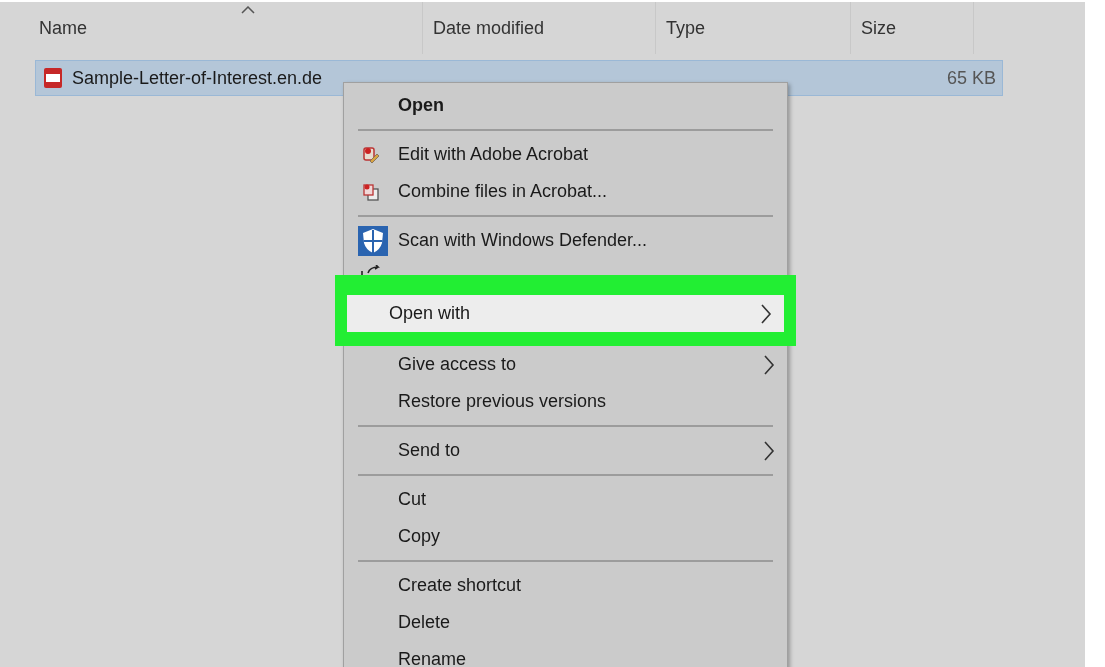 The width and height of the screenshot is (1105, 667). Describe the element at coordinates (198, 78) in the screenshot. I see `file-name: Sample-Letter-of-Interest.en.de` at that location.